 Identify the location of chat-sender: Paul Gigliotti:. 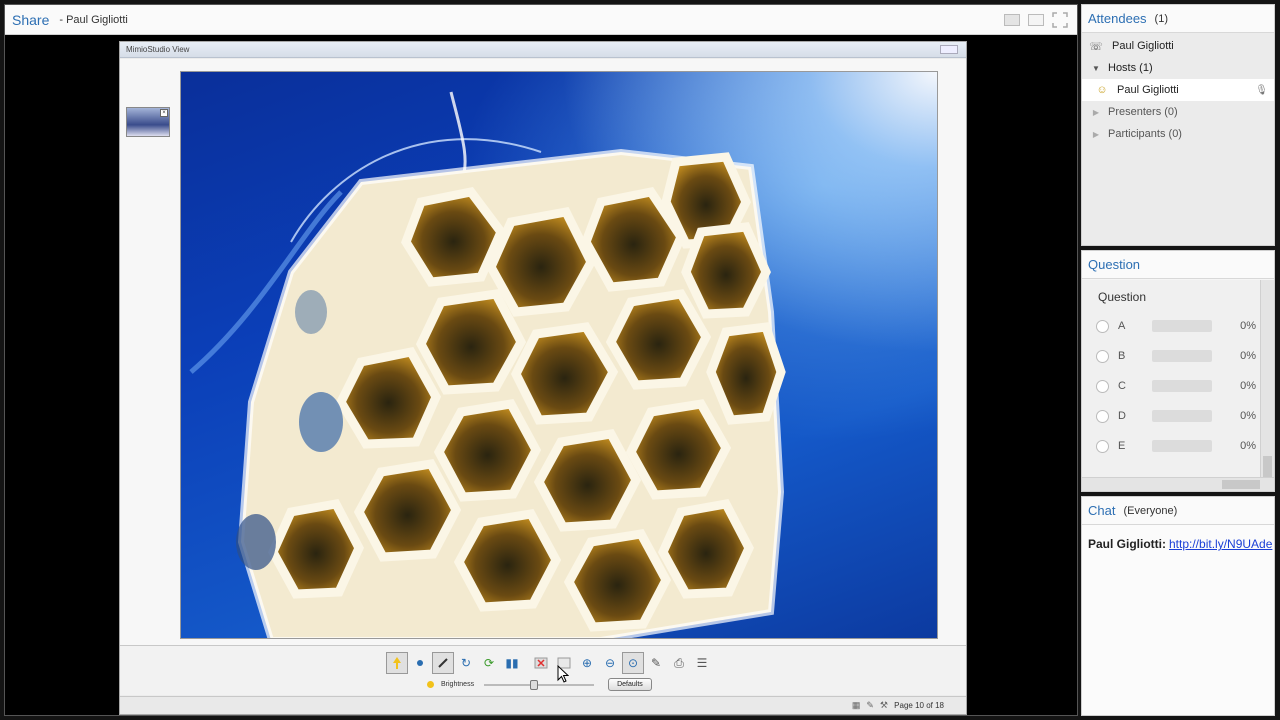
(1127, 544).